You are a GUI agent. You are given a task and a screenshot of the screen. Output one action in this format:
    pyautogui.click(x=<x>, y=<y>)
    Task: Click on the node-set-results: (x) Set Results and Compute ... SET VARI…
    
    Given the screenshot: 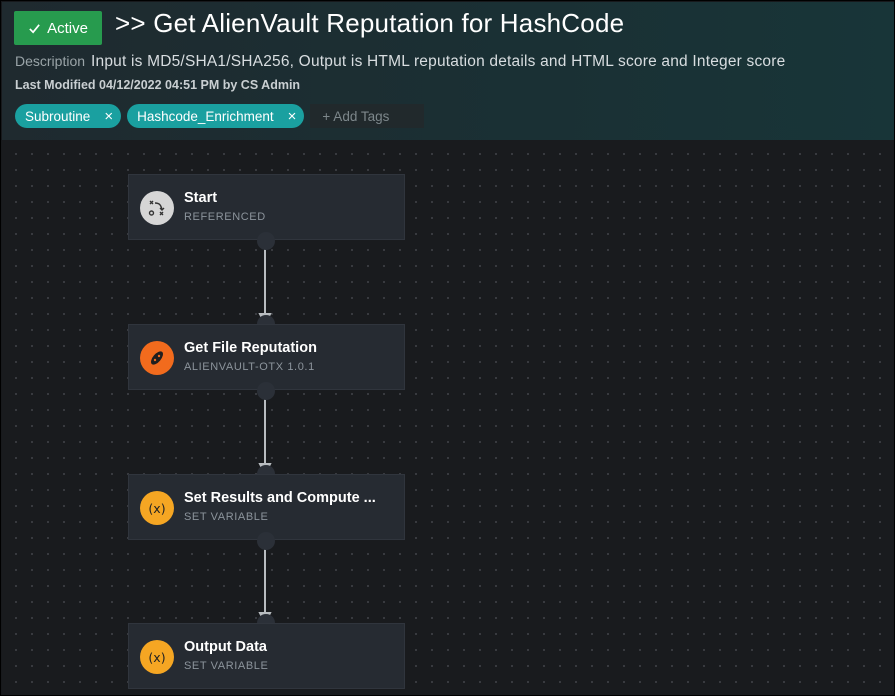 What is the action you would take?
    pyautogui.click(x=266, y=507)
    